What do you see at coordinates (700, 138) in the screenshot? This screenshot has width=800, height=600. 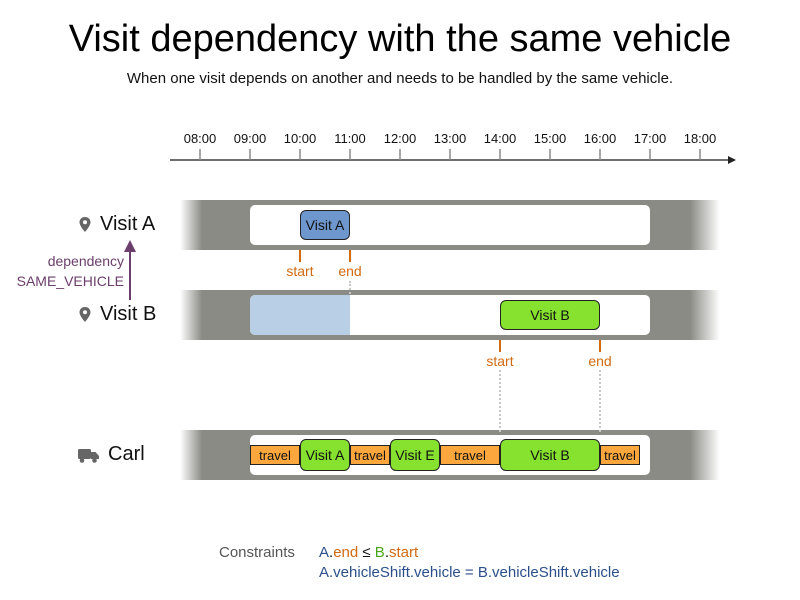 I see `axis-tick-label: 18:00` at bounding box center [700, 138].